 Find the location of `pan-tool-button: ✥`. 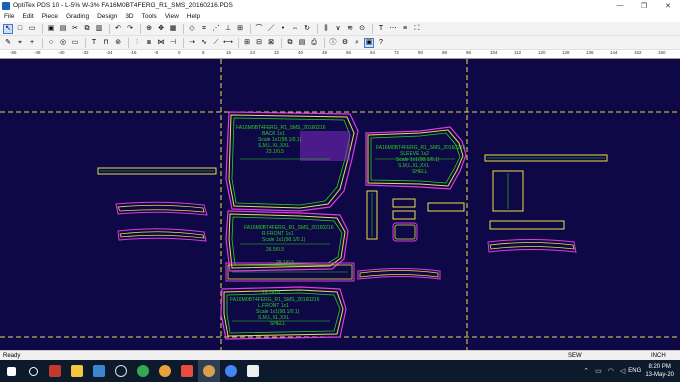

pan-tool-button: ✥ is located at coordinates (161, 29).